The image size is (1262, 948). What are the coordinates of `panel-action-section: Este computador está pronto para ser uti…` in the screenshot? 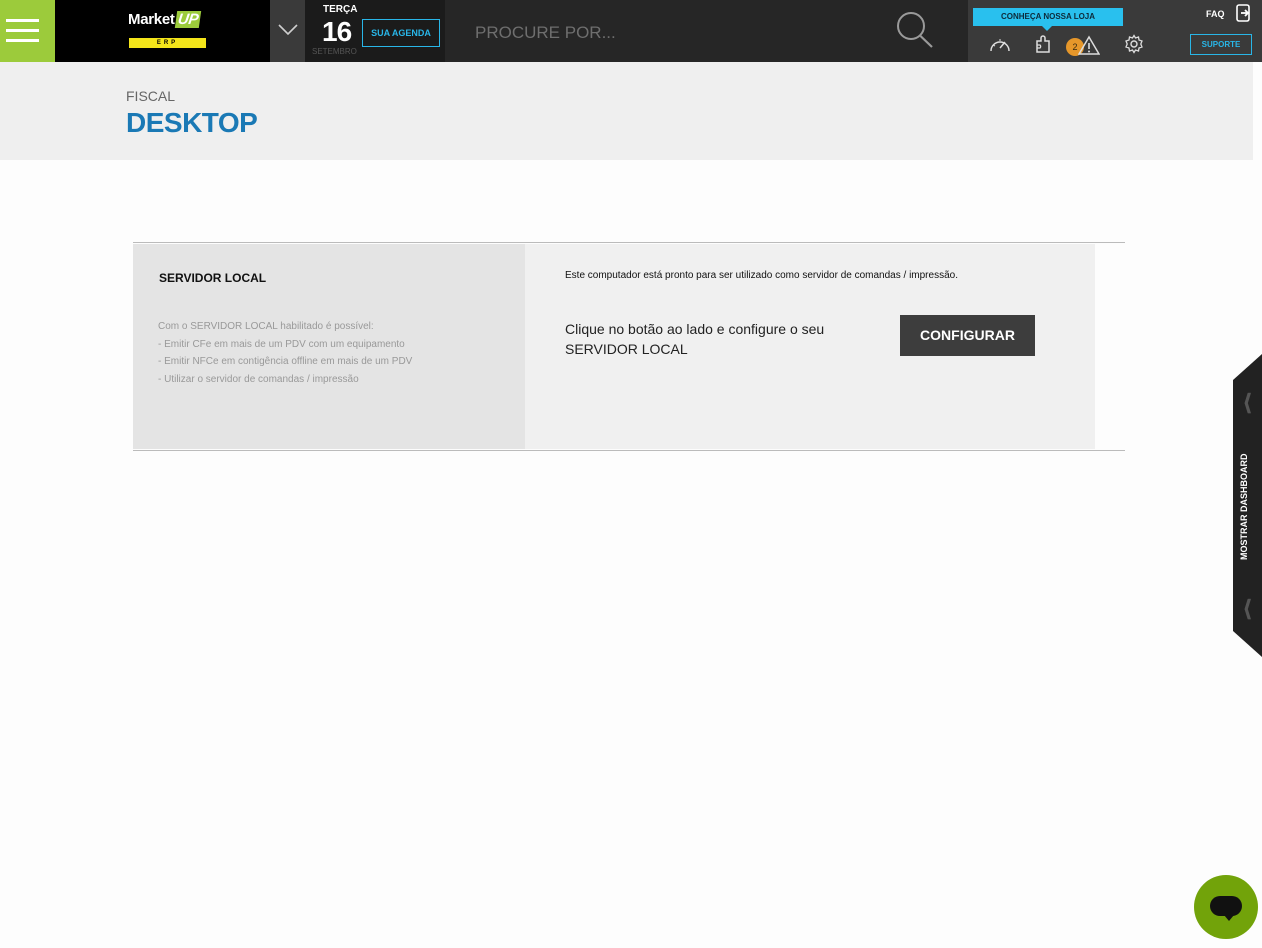 It's located at (810, 346).